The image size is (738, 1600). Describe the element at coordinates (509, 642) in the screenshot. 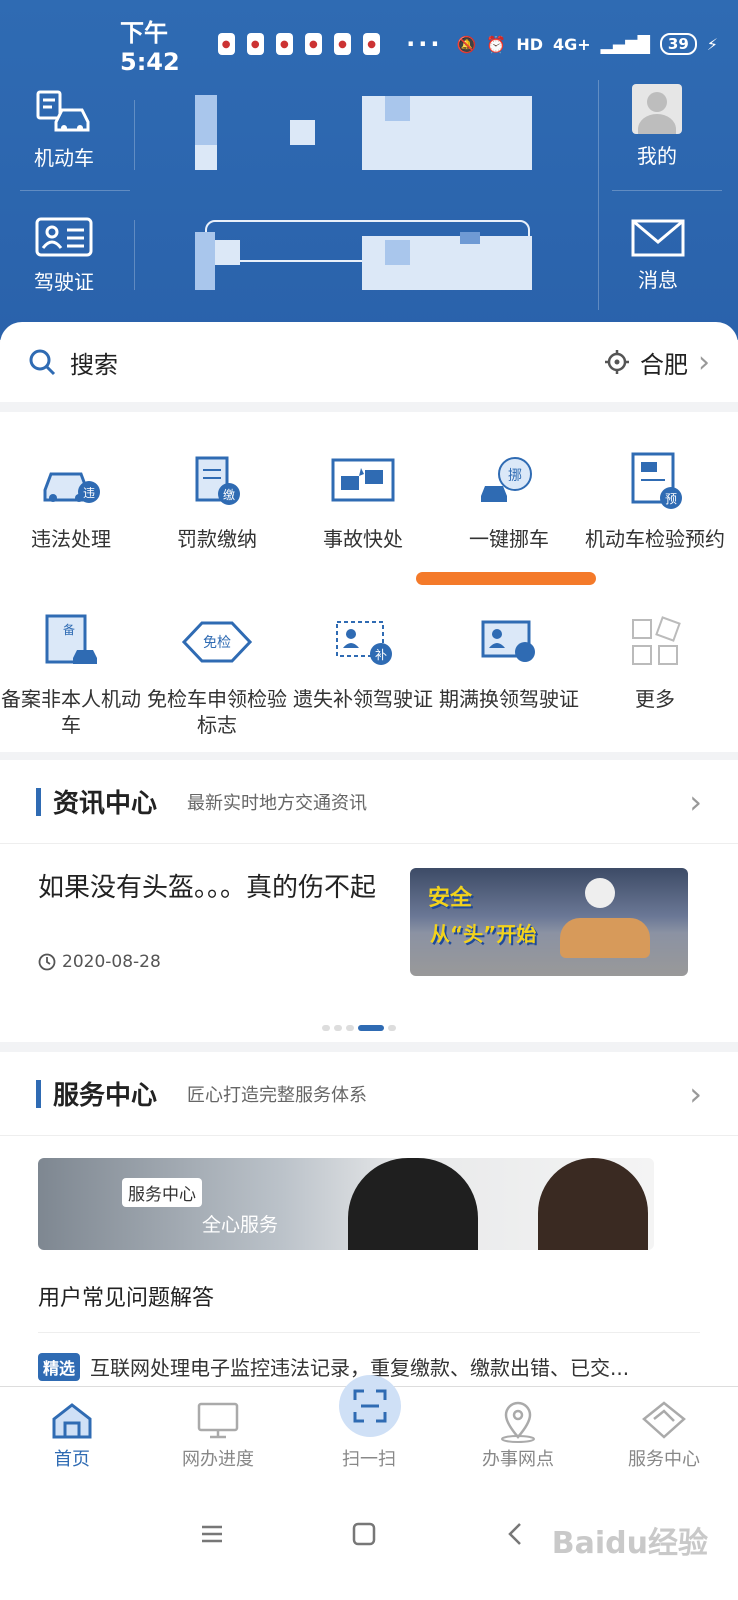

I see `renew-license-icon` at that location.